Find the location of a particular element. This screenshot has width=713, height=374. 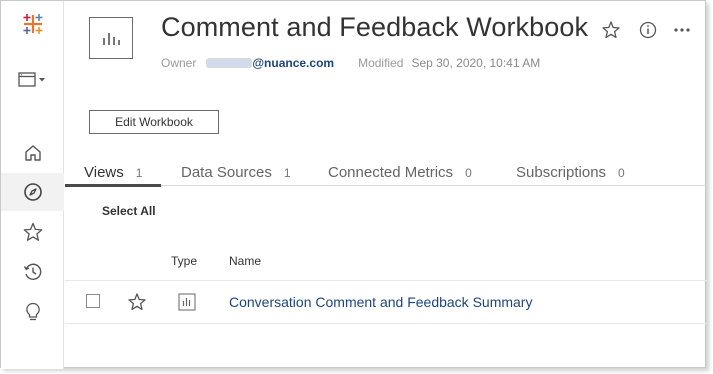

modified-value: Sep 30, 2020, 10:41 AM is located at coordinates (476, 63).